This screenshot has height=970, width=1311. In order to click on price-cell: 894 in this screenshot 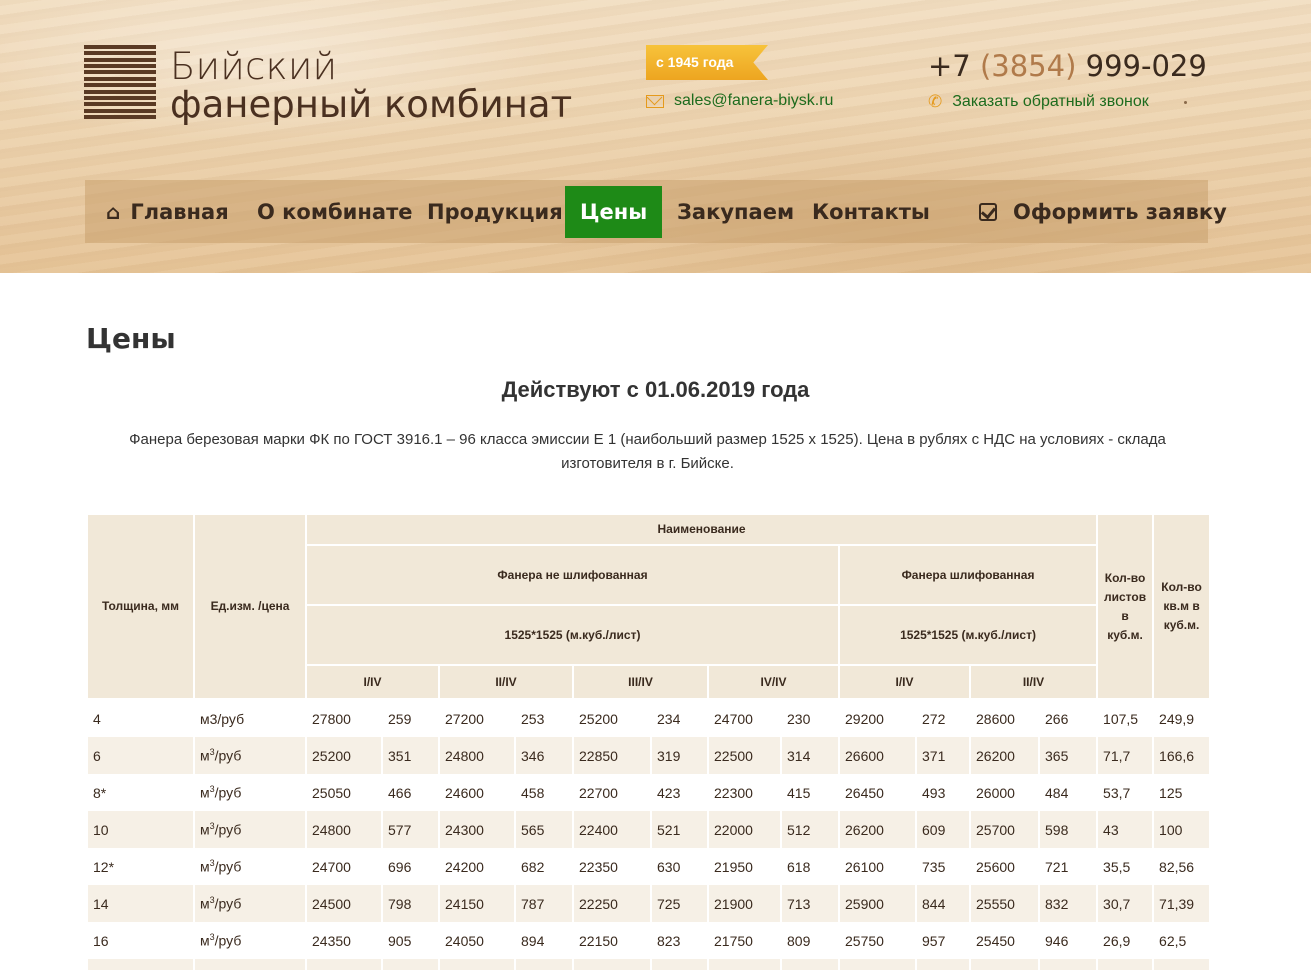, I will do `click(544, 940)`.